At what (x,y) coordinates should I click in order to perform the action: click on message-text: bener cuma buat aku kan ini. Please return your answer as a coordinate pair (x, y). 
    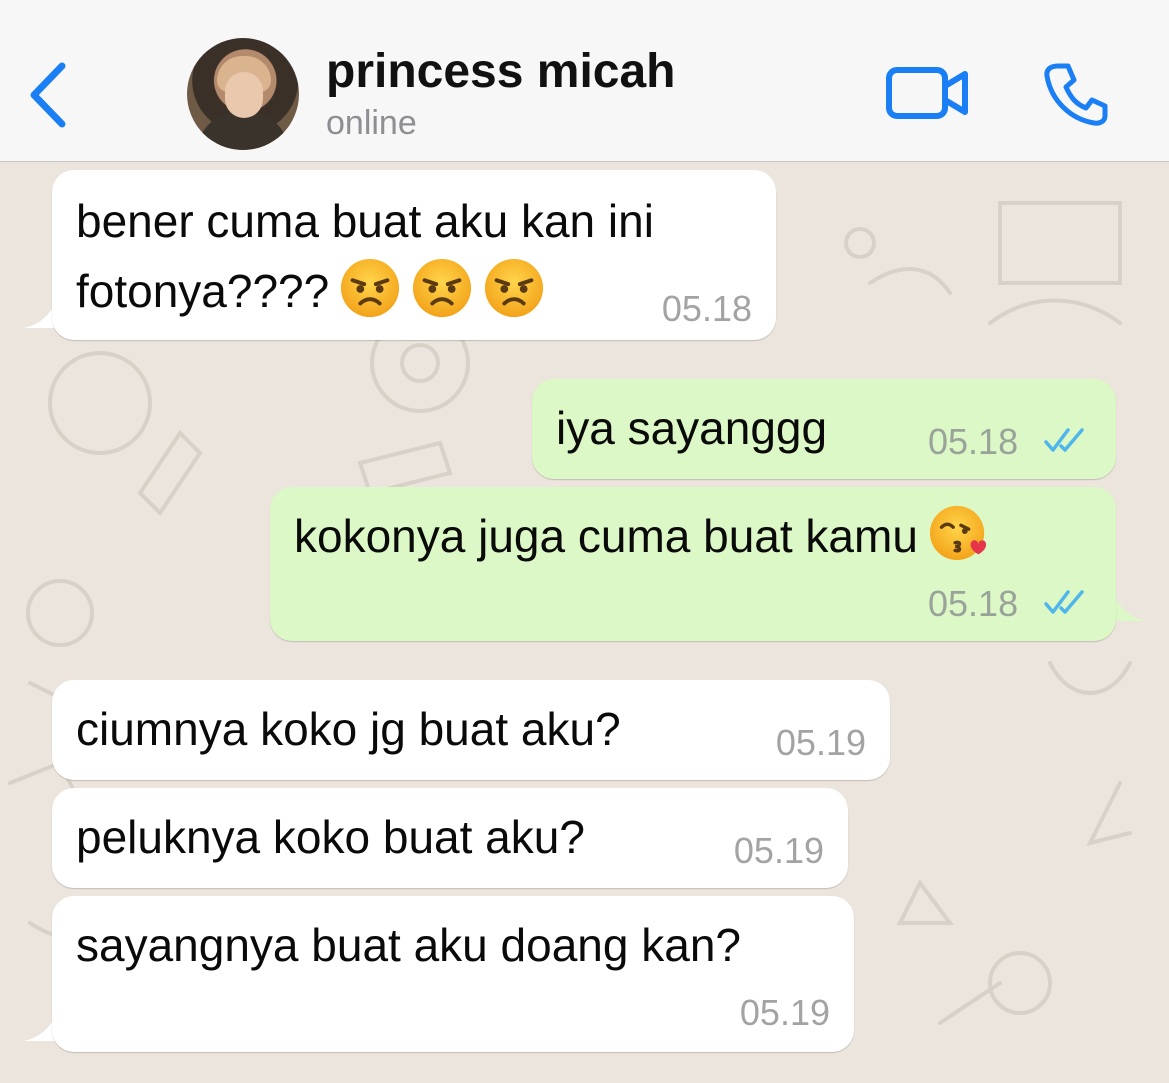
    Looking at the image, I should click on (365, 221).